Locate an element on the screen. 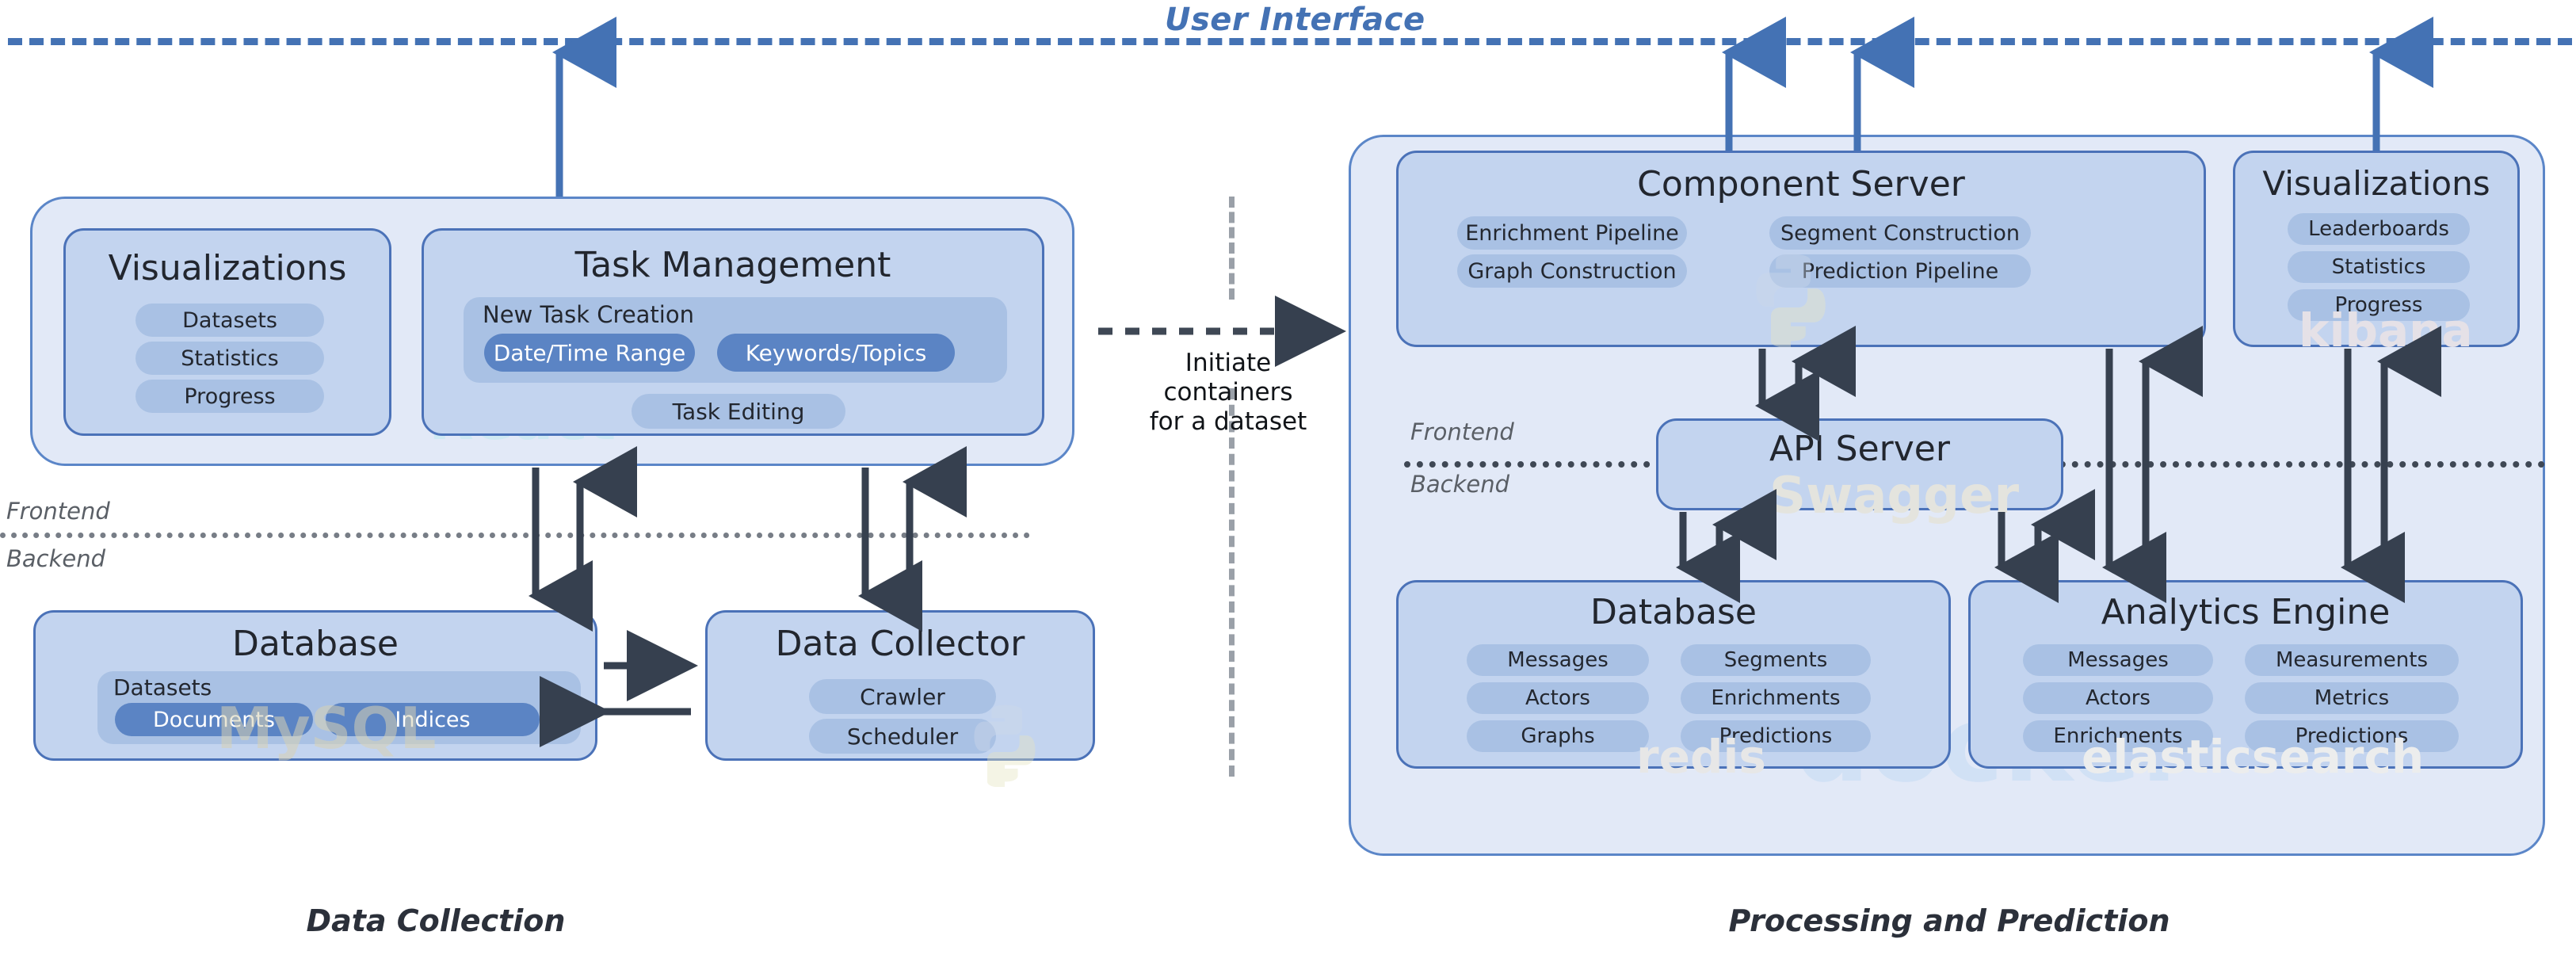 The image size is (2576, 966). arrow-taskmgmt-datacollector is located at coordinates (912, 539).